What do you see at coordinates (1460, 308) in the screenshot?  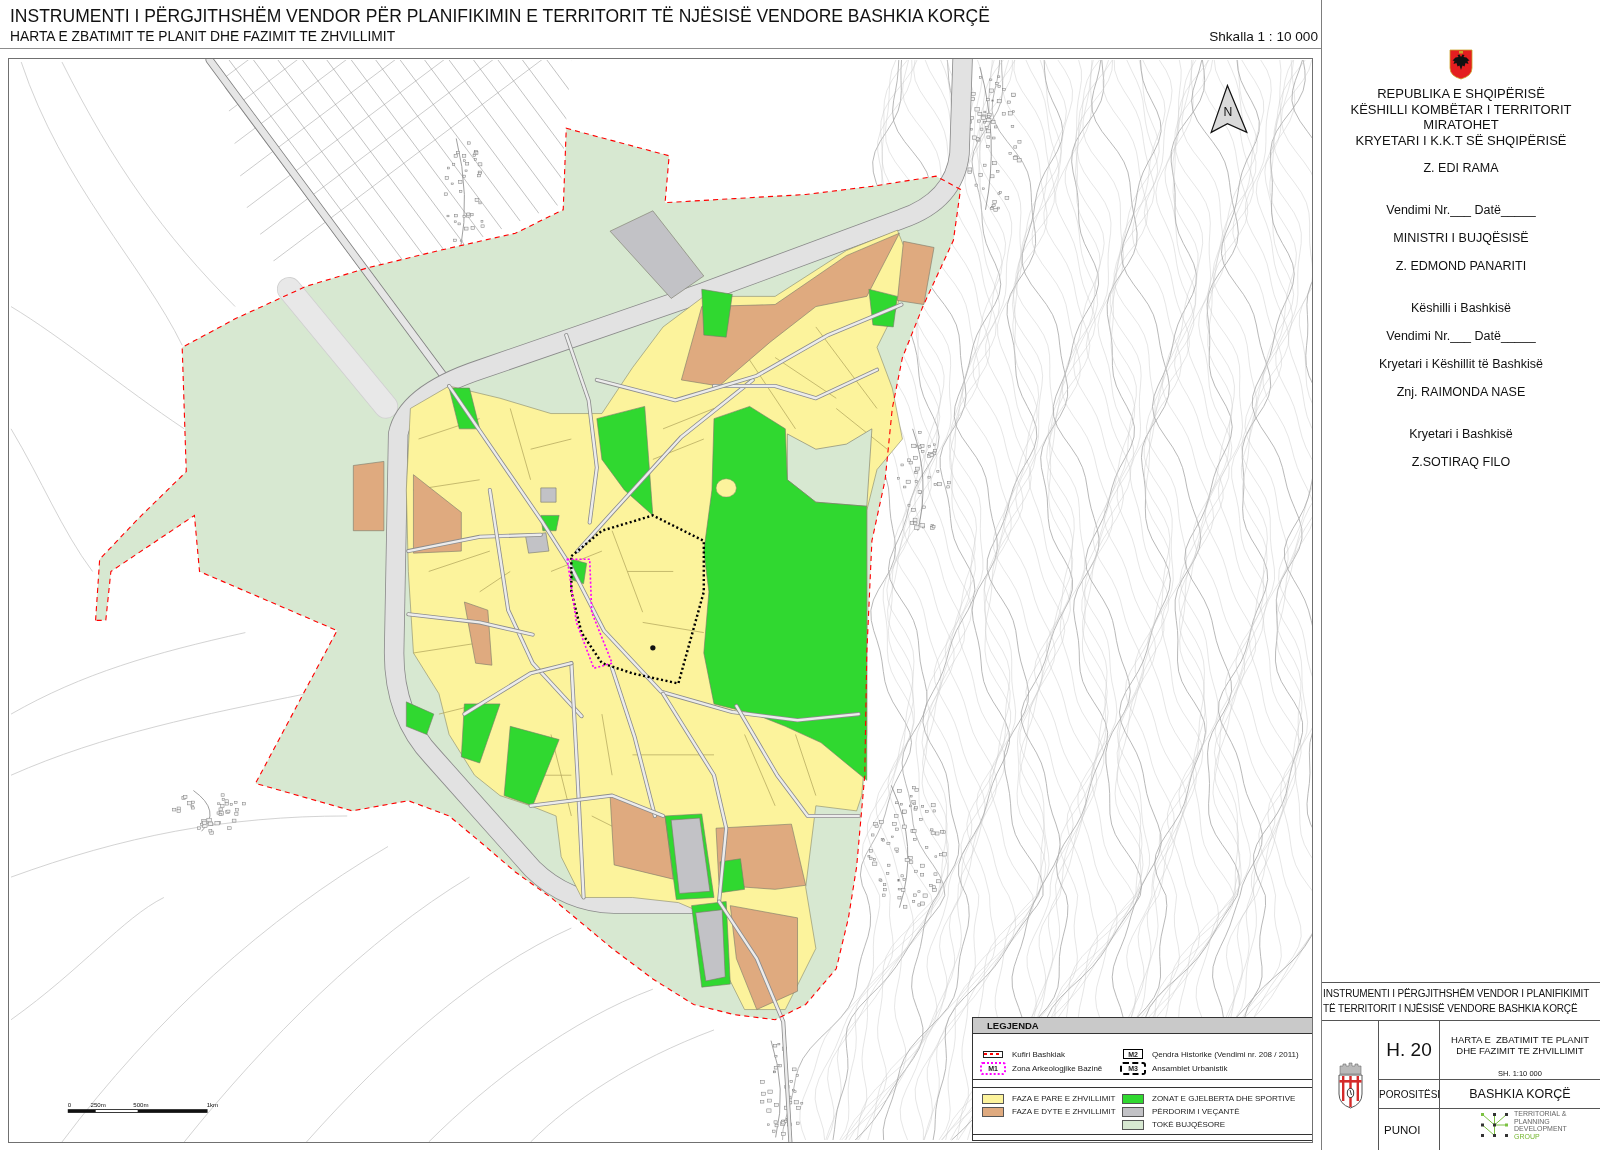 I see `approval-text: Këshilli i Bashkisë` at bounding box center [1460, 308].